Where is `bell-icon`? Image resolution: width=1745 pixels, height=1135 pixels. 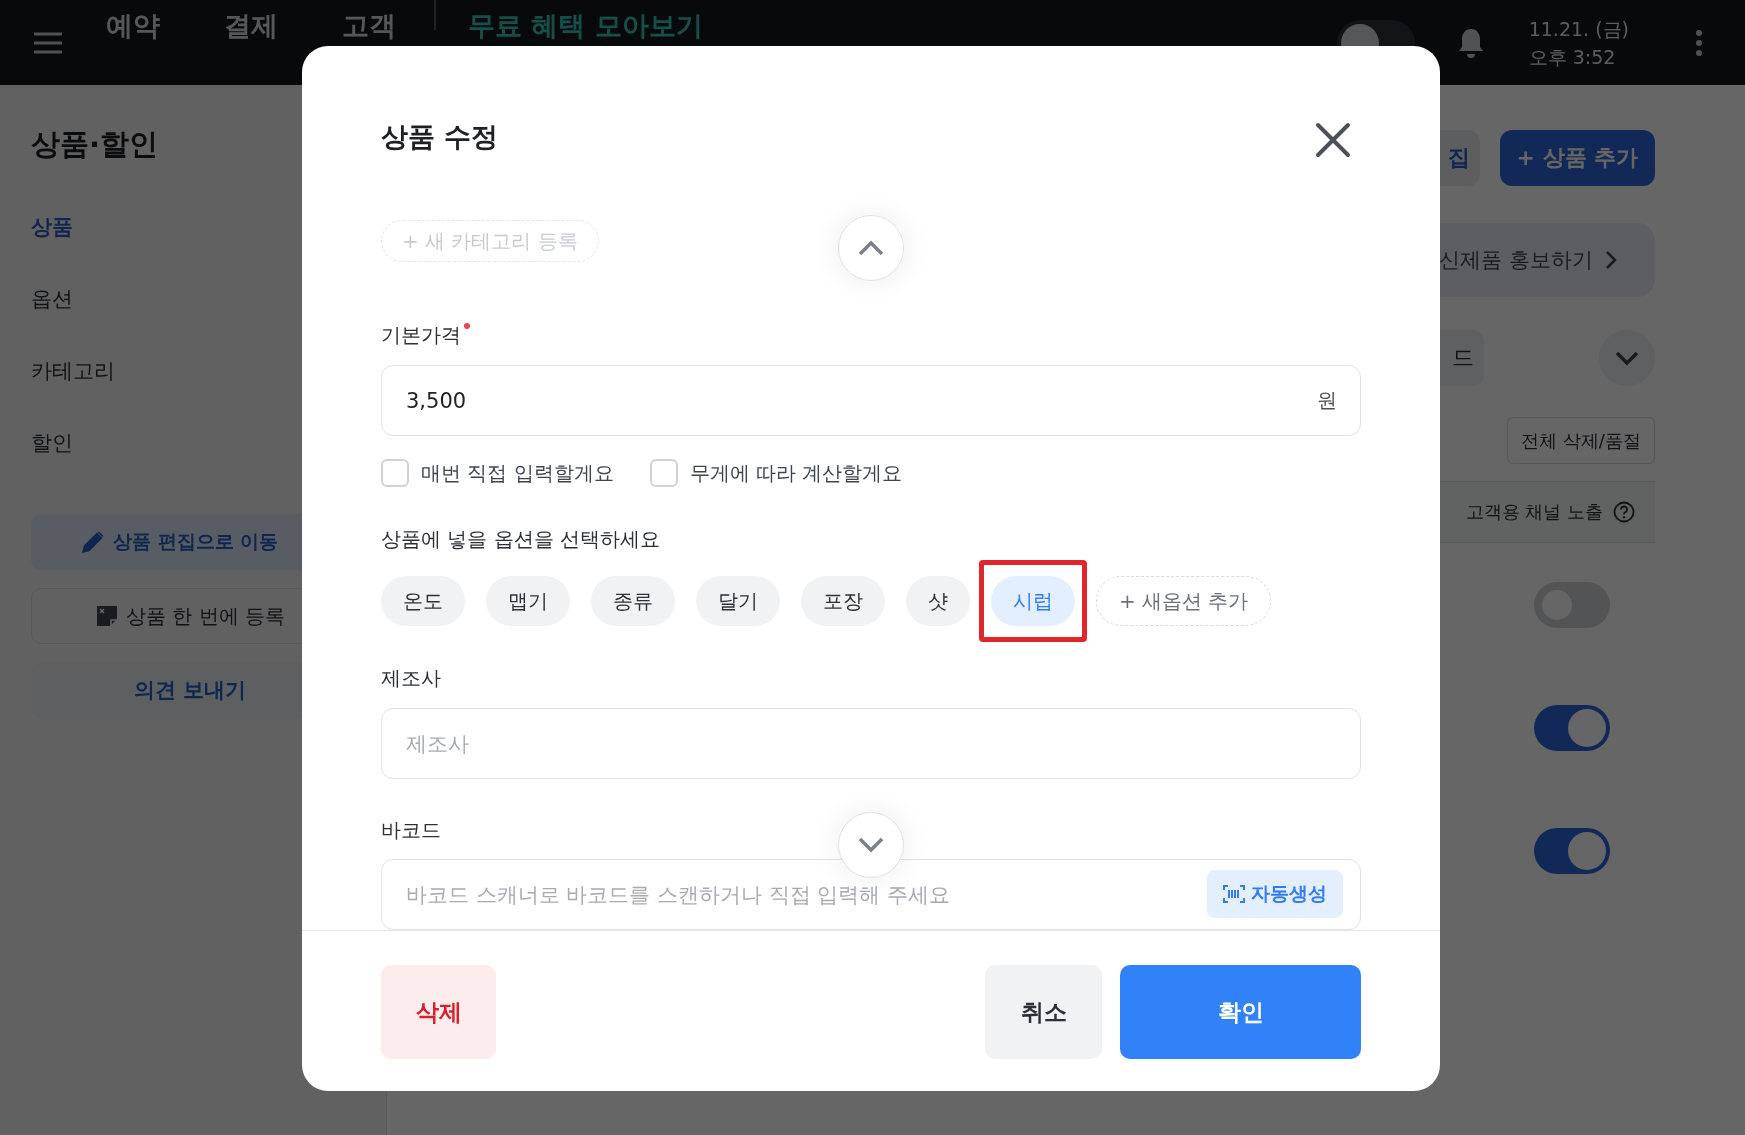
bell-icon is located at coordinates (1470, 42).